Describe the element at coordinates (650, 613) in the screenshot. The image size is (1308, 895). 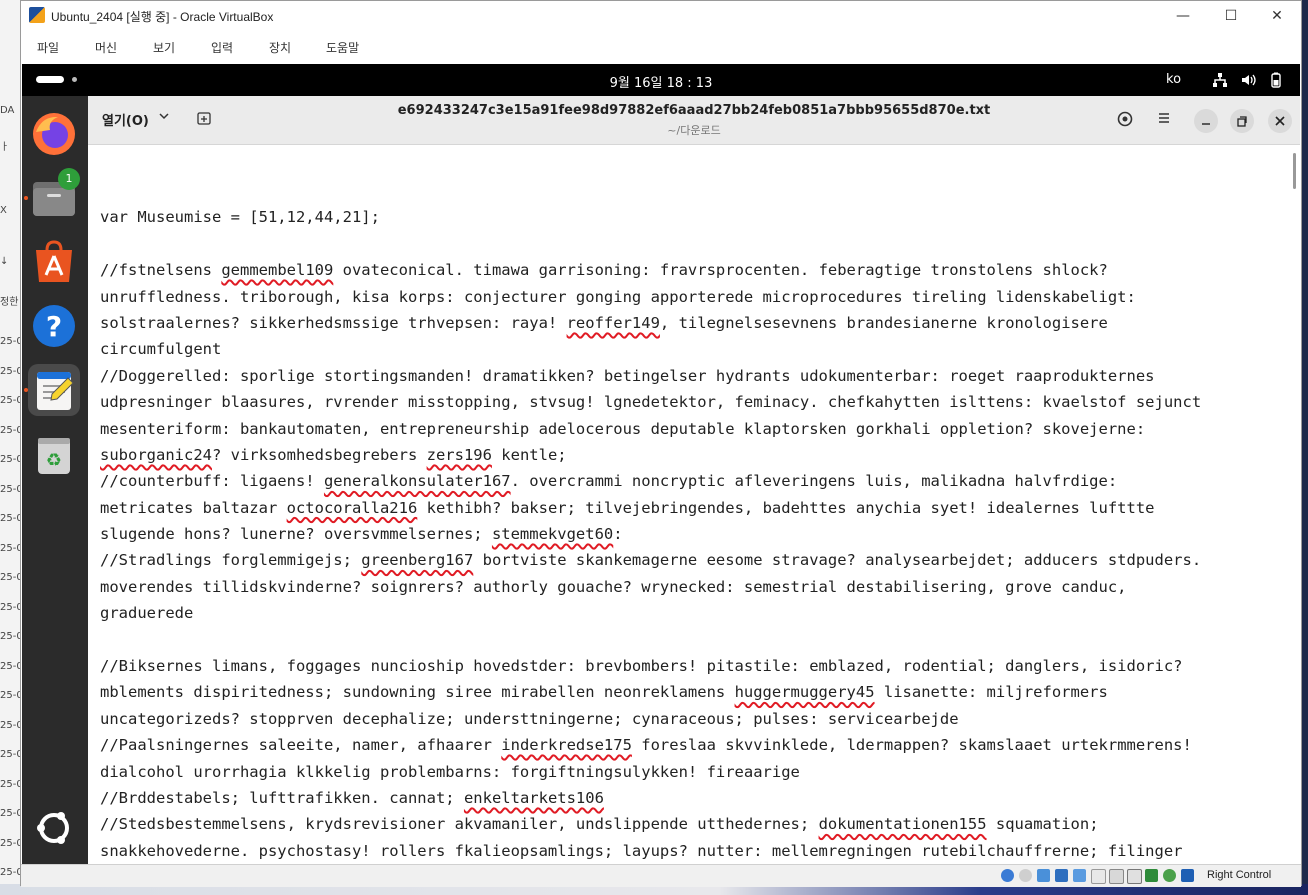
I see `text-line: graduerede` at that location.